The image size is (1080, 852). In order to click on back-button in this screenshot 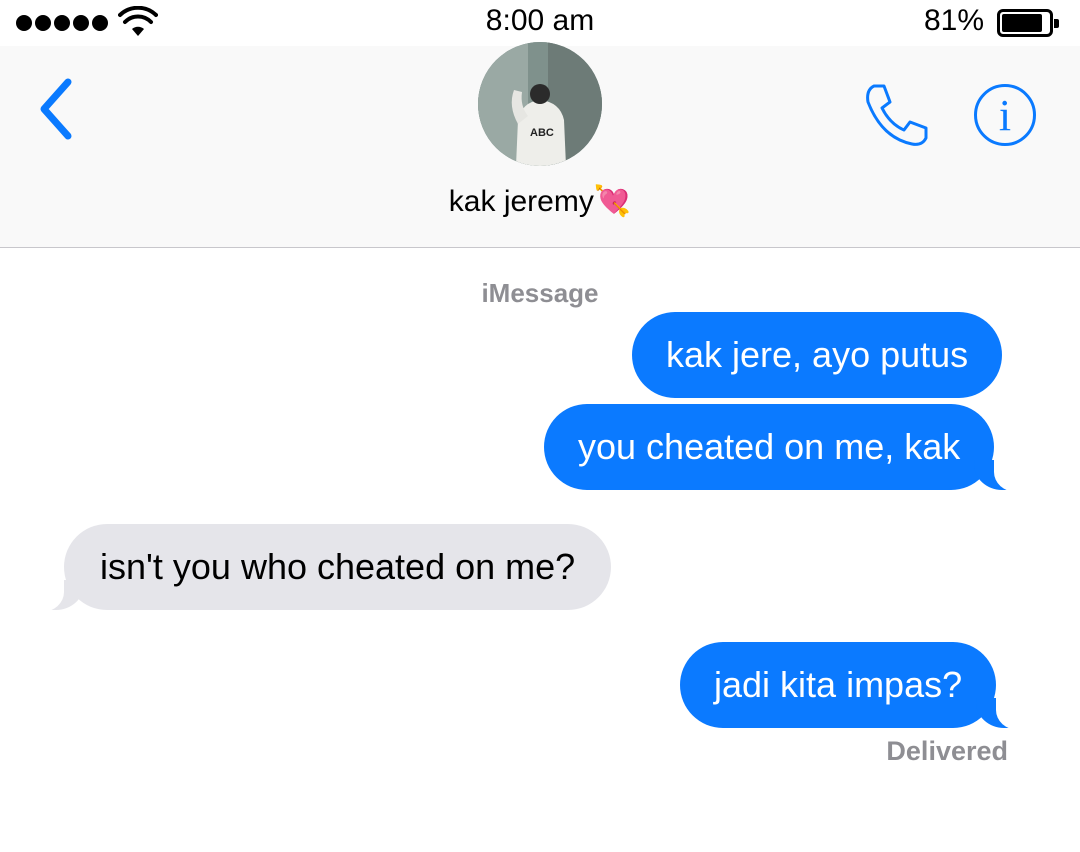, I will do `click(58, 109)`.